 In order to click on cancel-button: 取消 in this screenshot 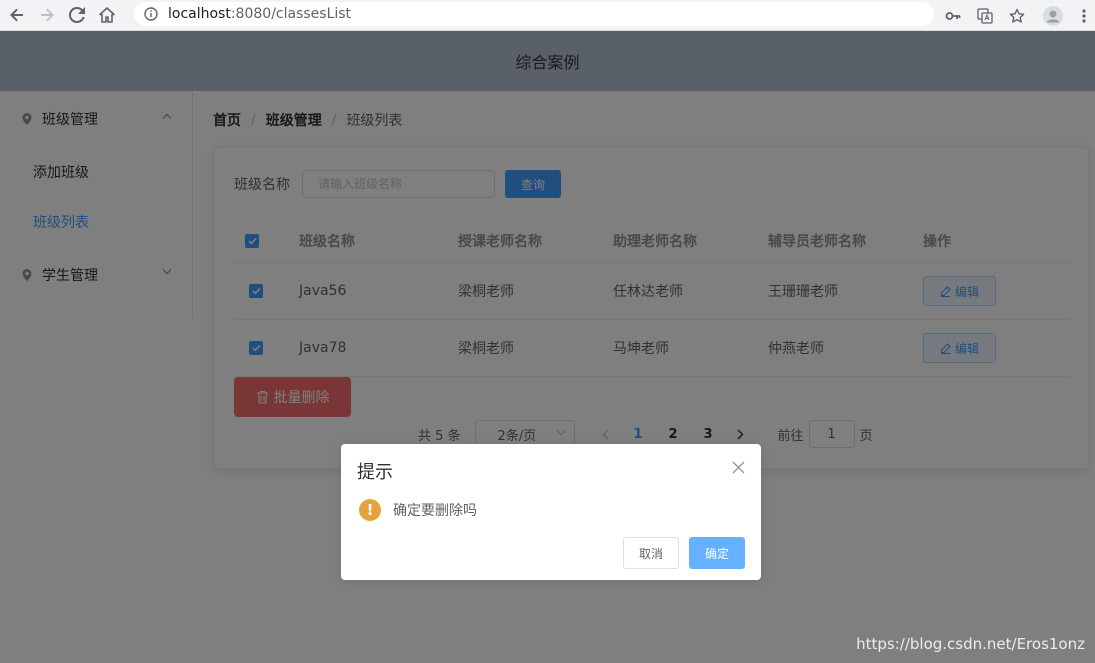, I will do `click(651, 553)`.